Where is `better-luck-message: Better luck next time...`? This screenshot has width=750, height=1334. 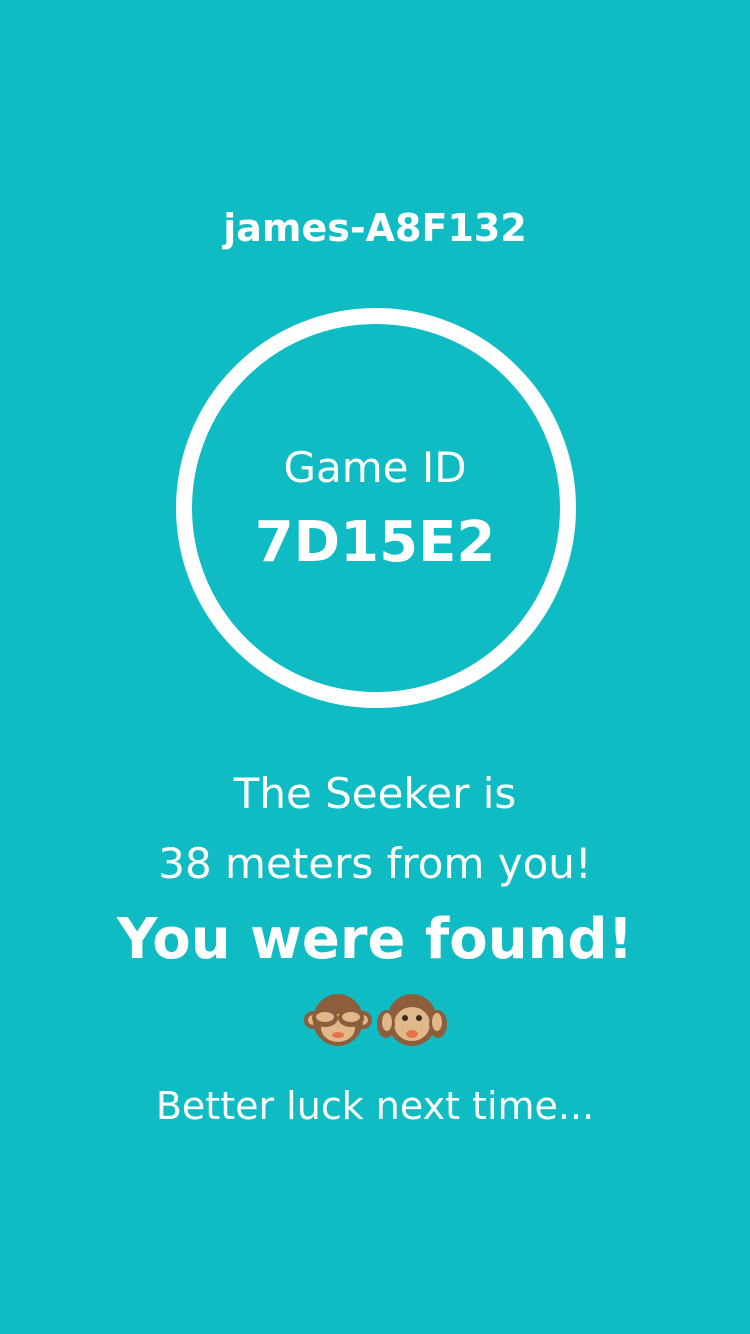 better-luck-message: Better luck next time... is located at coordinates (375, 1106).